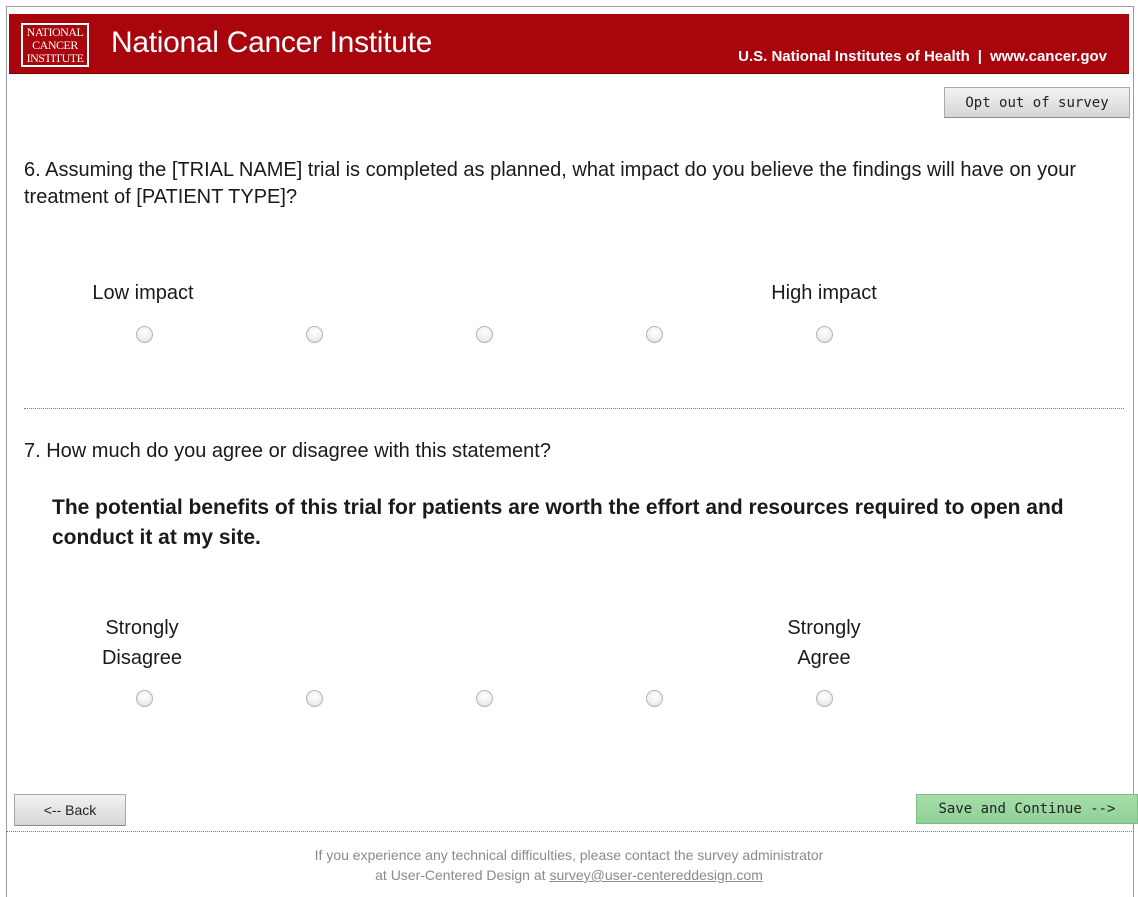 This screenshot has height=897, width=1138. Describe the element at coordinates (142, 628) in the screenshot. I see `q7-low-label-line1: Strongly` at that location.